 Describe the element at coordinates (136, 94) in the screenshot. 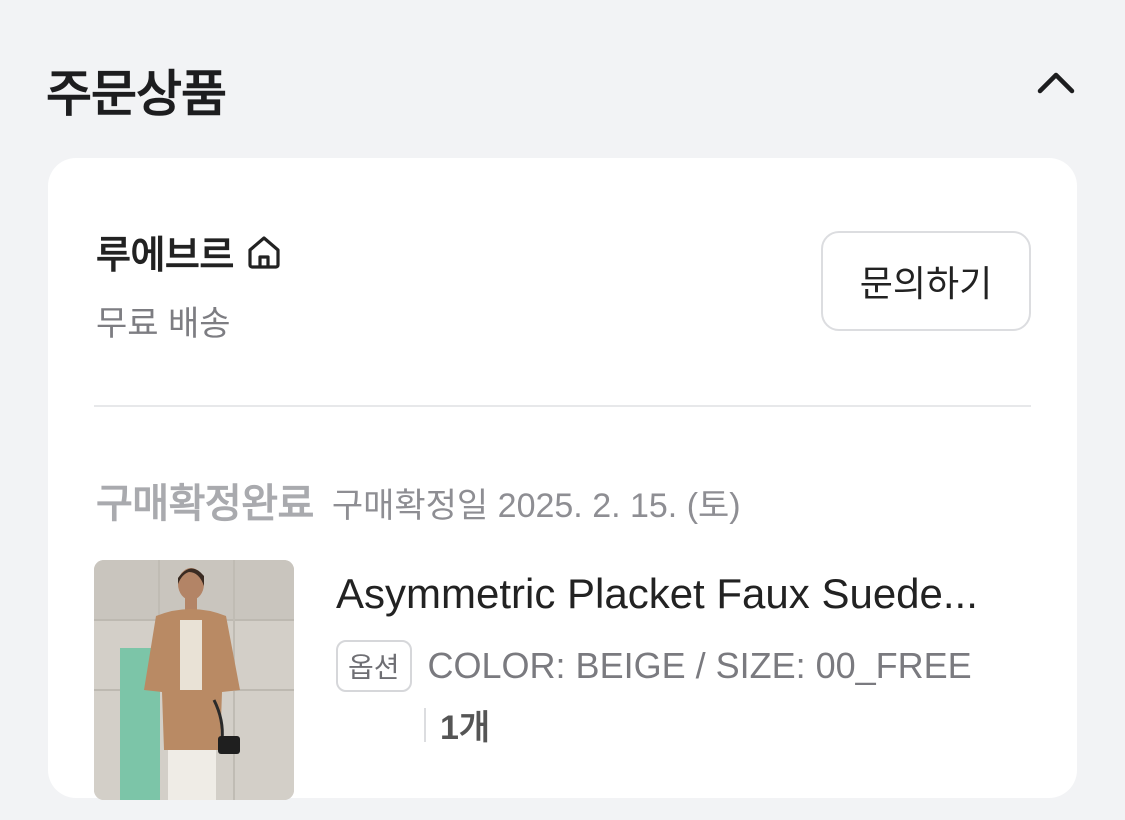

I see `section-title: 주문상품` at that location.